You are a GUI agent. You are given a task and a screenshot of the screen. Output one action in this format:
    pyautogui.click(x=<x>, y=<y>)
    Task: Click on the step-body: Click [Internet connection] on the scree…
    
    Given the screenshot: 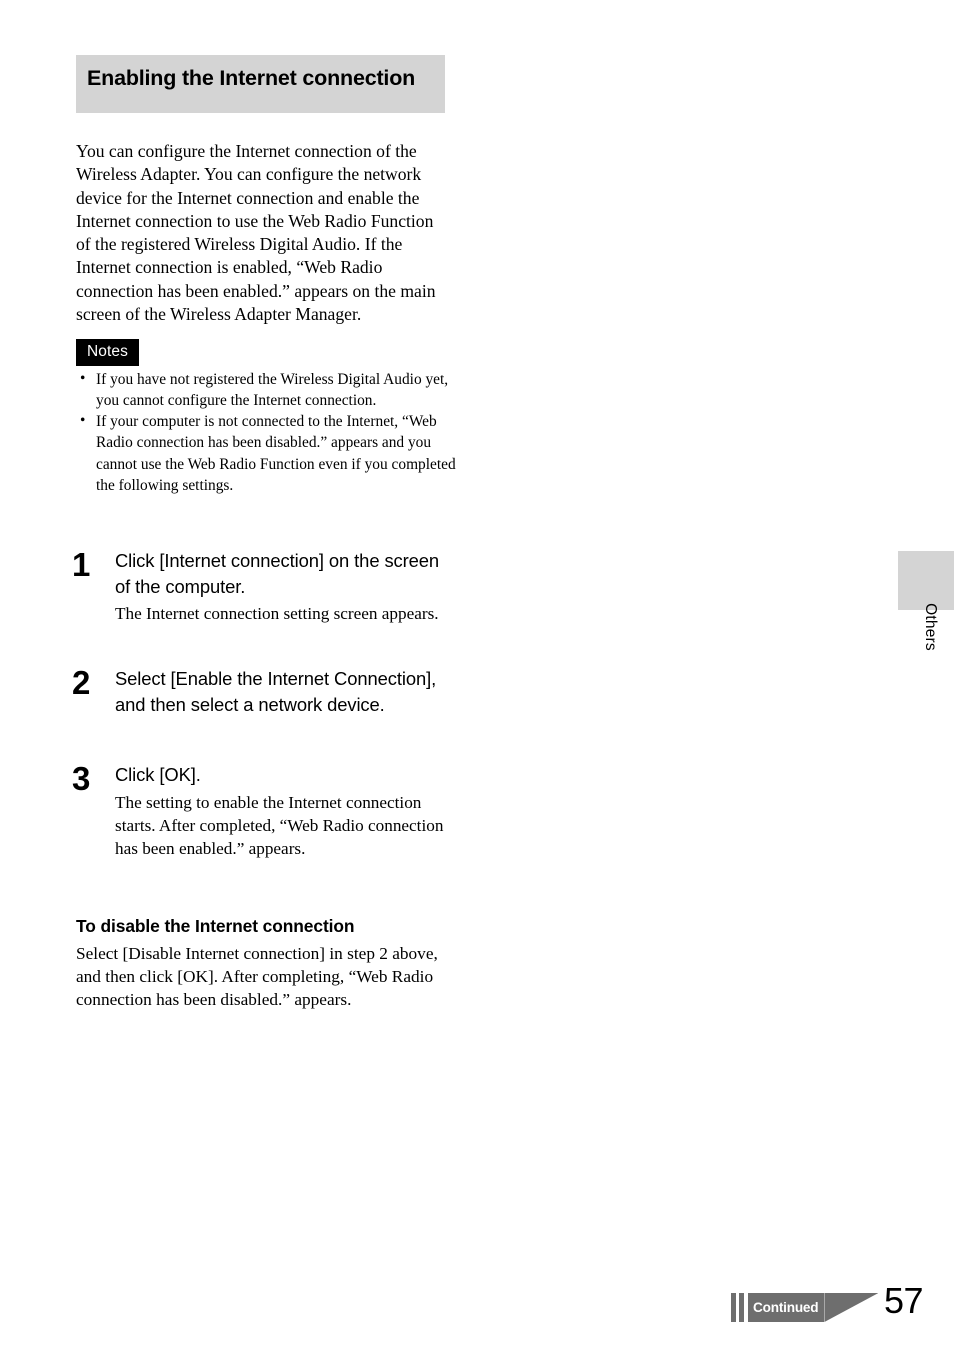 What is the action you would take?
    pyautogui.click(x=283, y=586)
    